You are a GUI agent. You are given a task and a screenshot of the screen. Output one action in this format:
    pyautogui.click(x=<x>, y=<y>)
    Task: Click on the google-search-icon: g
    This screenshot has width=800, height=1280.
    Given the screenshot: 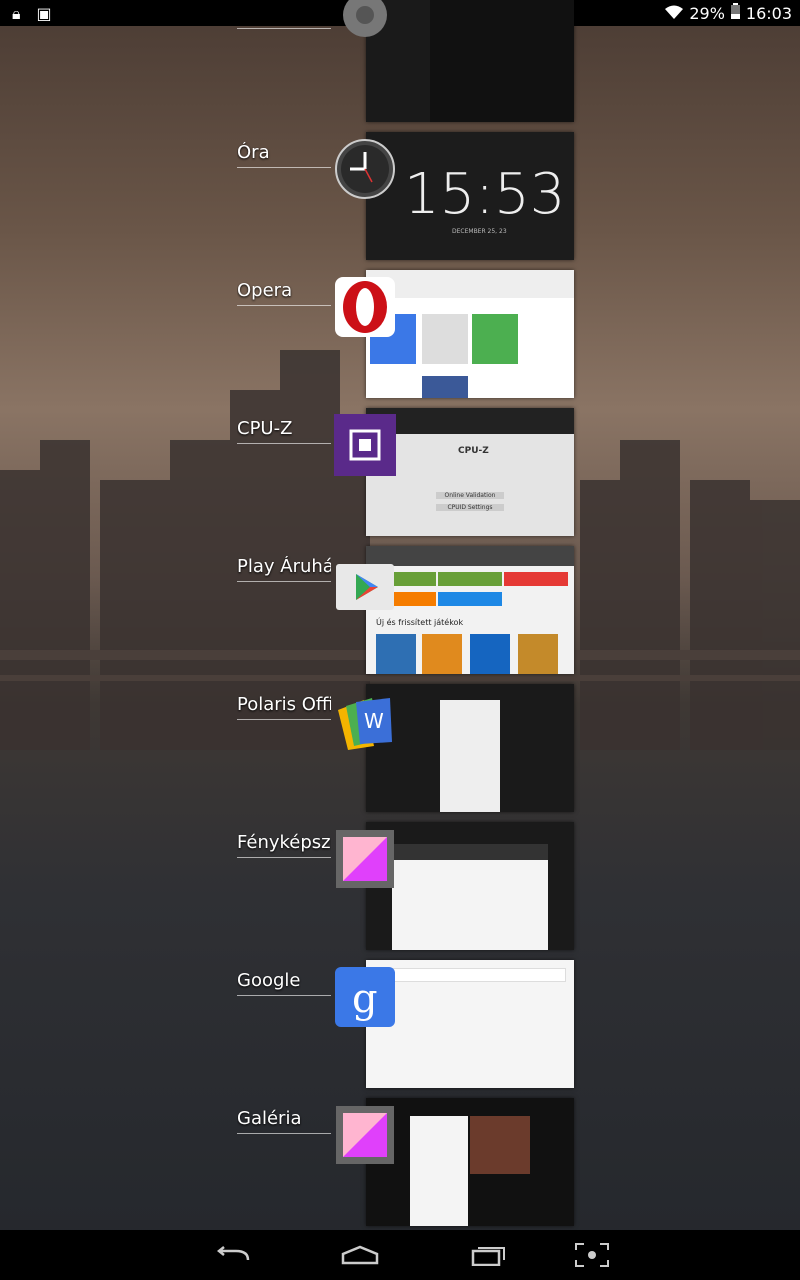 What is the action you would take?
    pyautogui.click(x=365, y=997)
    